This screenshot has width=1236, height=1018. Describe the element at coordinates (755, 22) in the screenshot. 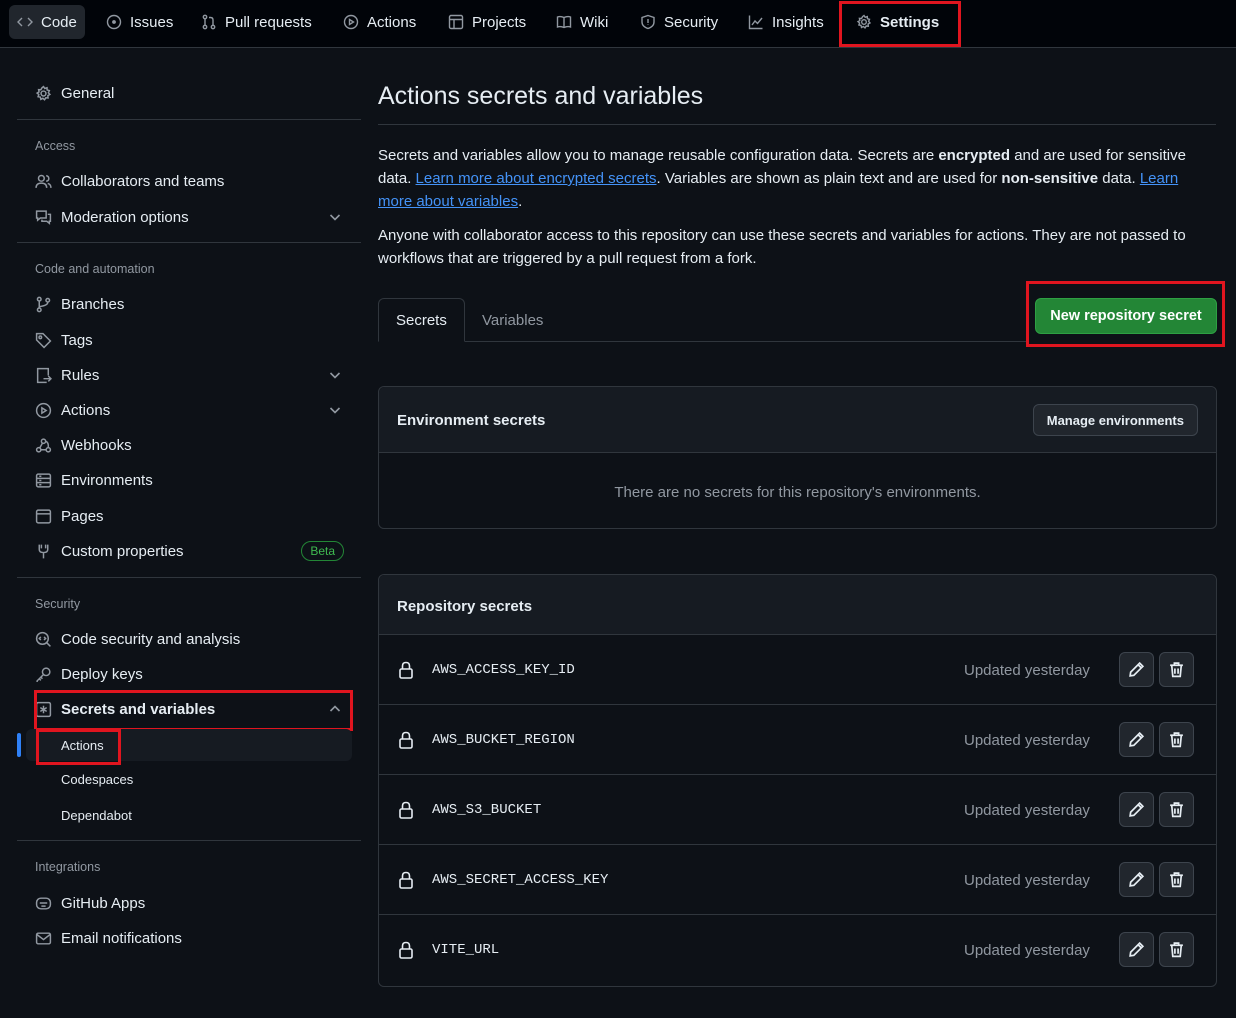

I see `graph-icon` at that location.